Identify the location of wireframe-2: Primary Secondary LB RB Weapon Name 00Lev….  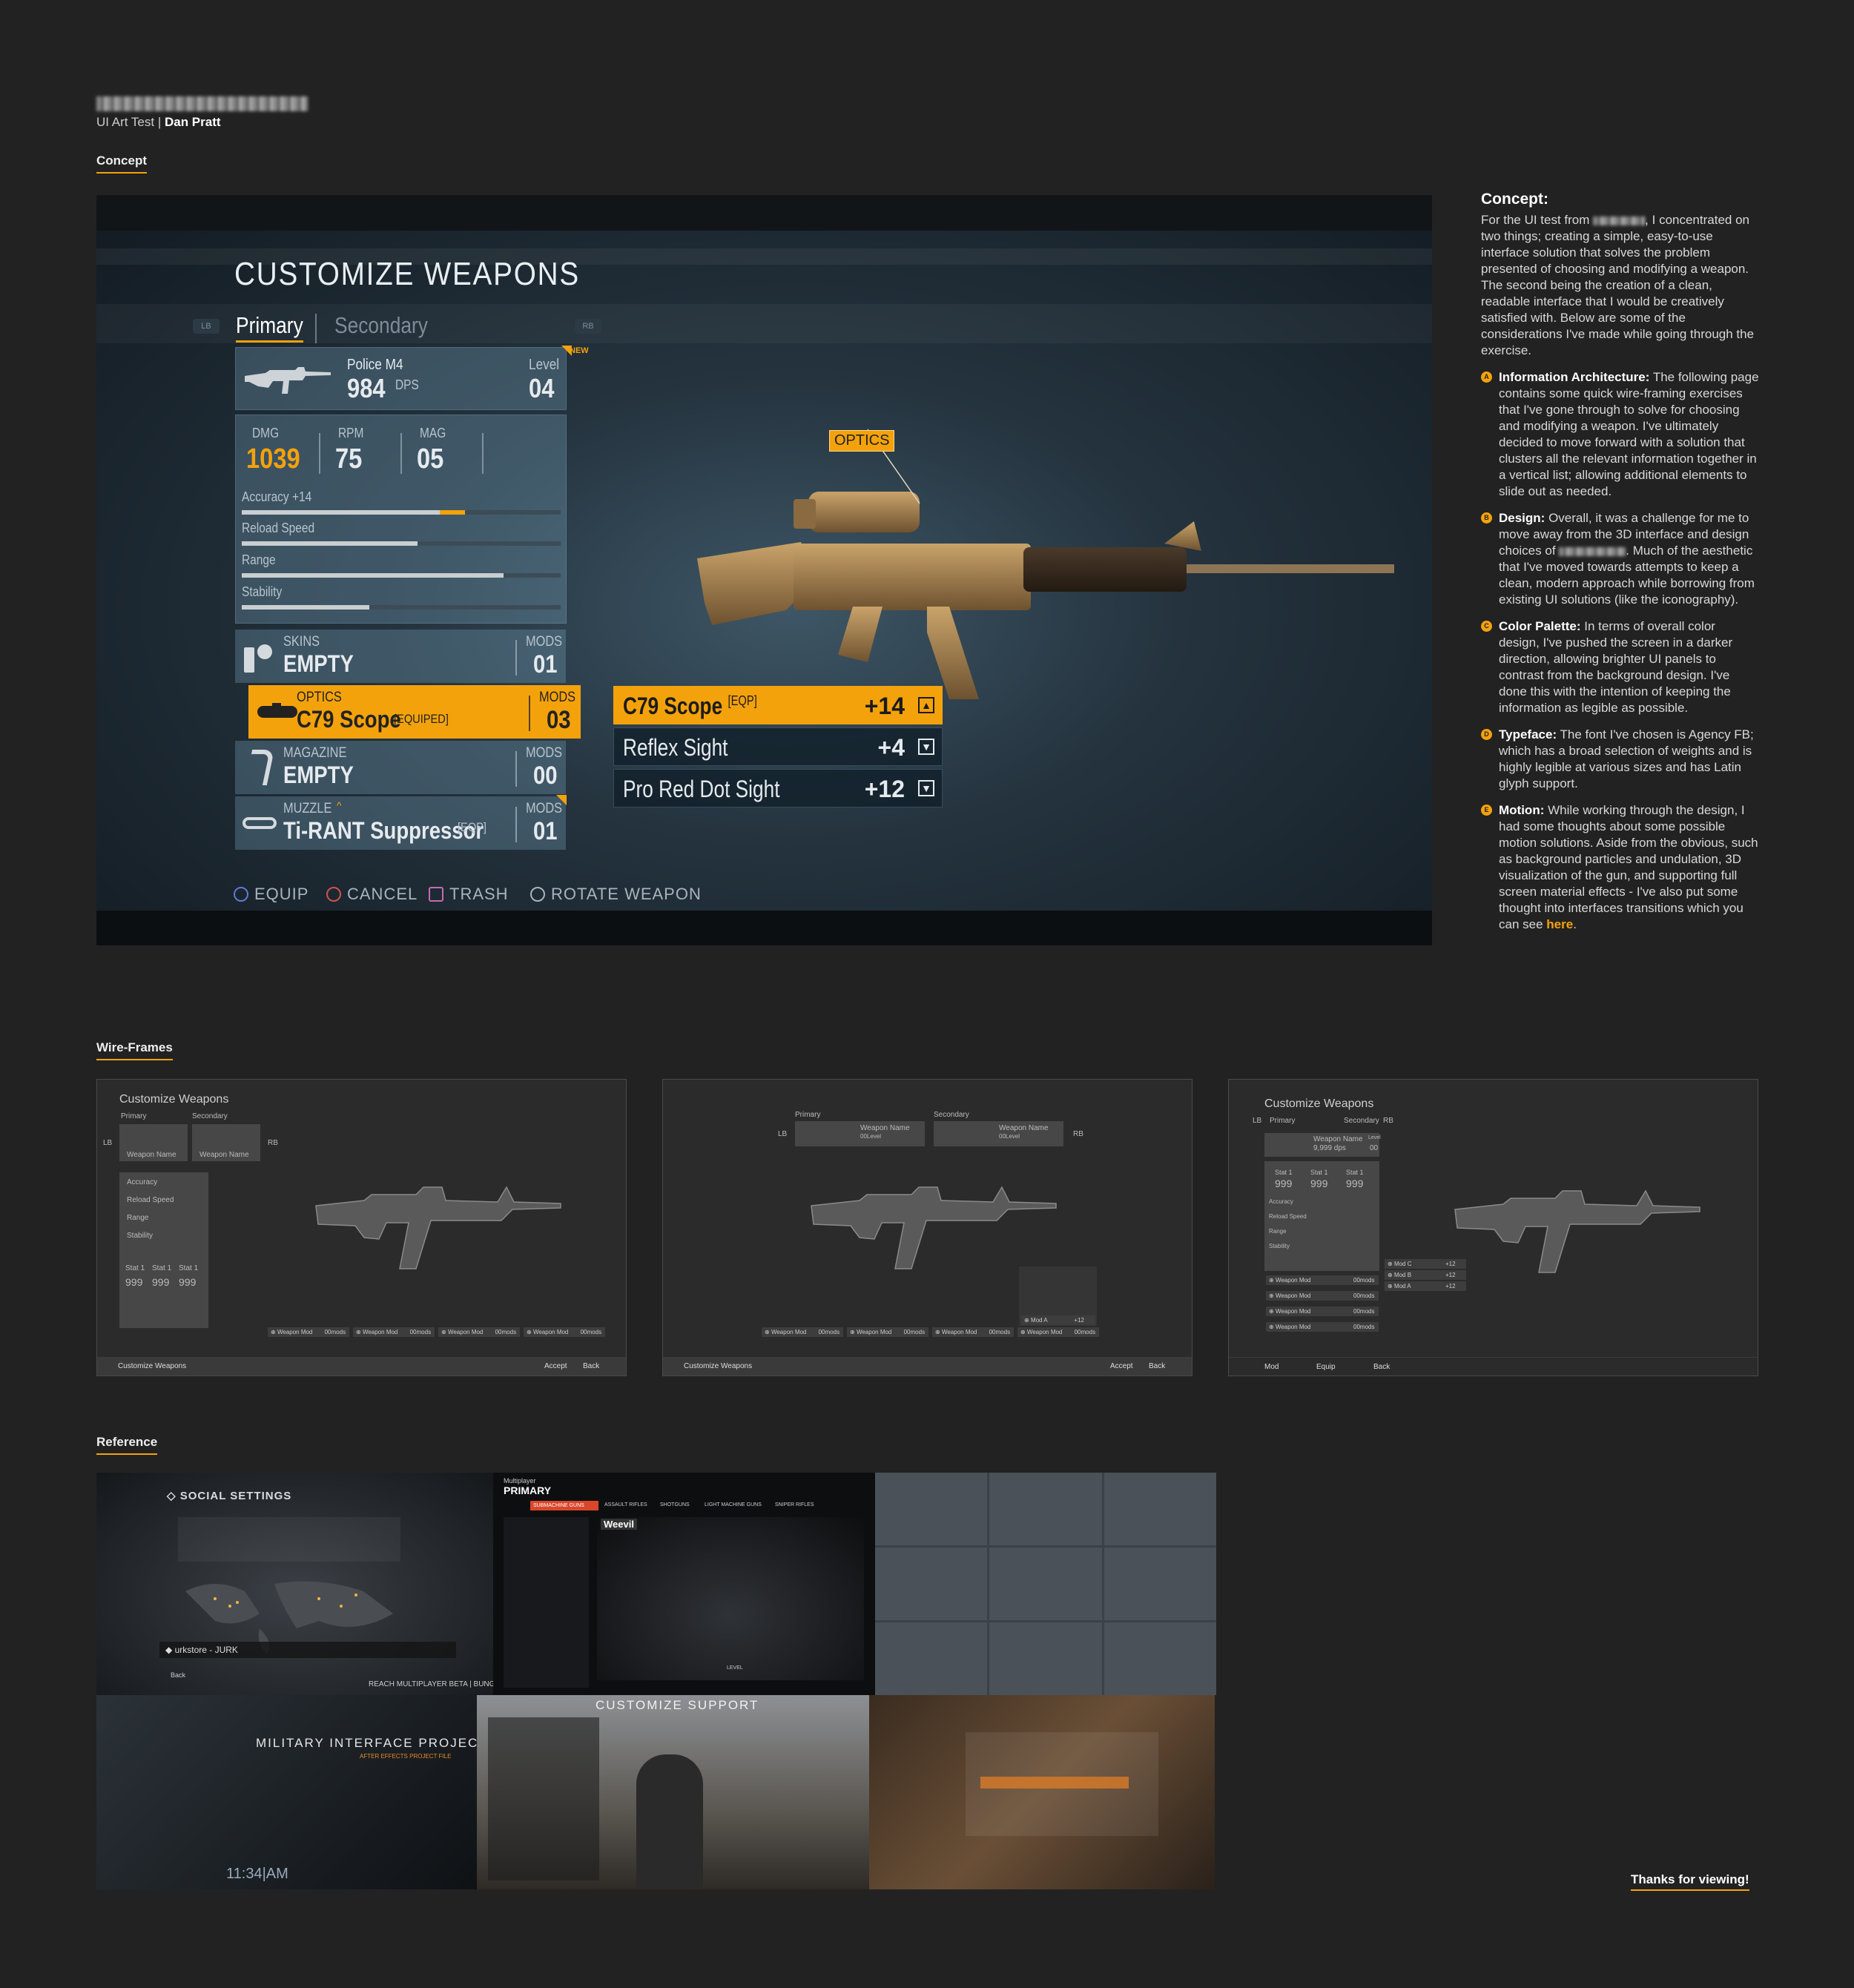
(927, 1228).